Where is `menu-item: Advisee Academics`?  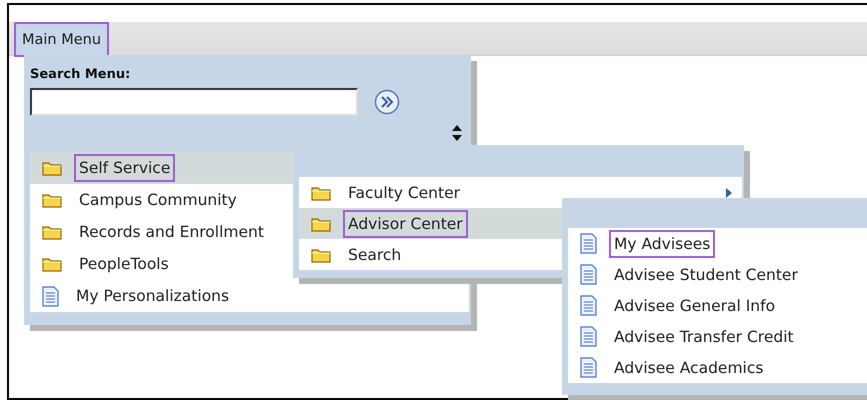
menu-item: Advisee Academics is located at coordinates (717, 367).